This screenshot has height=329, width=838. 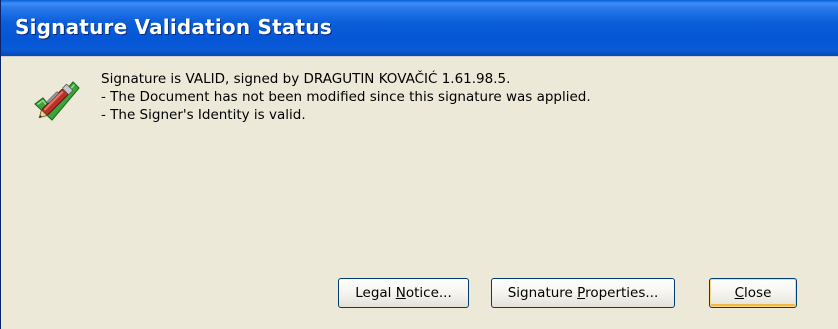 I want to click on close-label-suffix: lose, so click(x=758, y=293).